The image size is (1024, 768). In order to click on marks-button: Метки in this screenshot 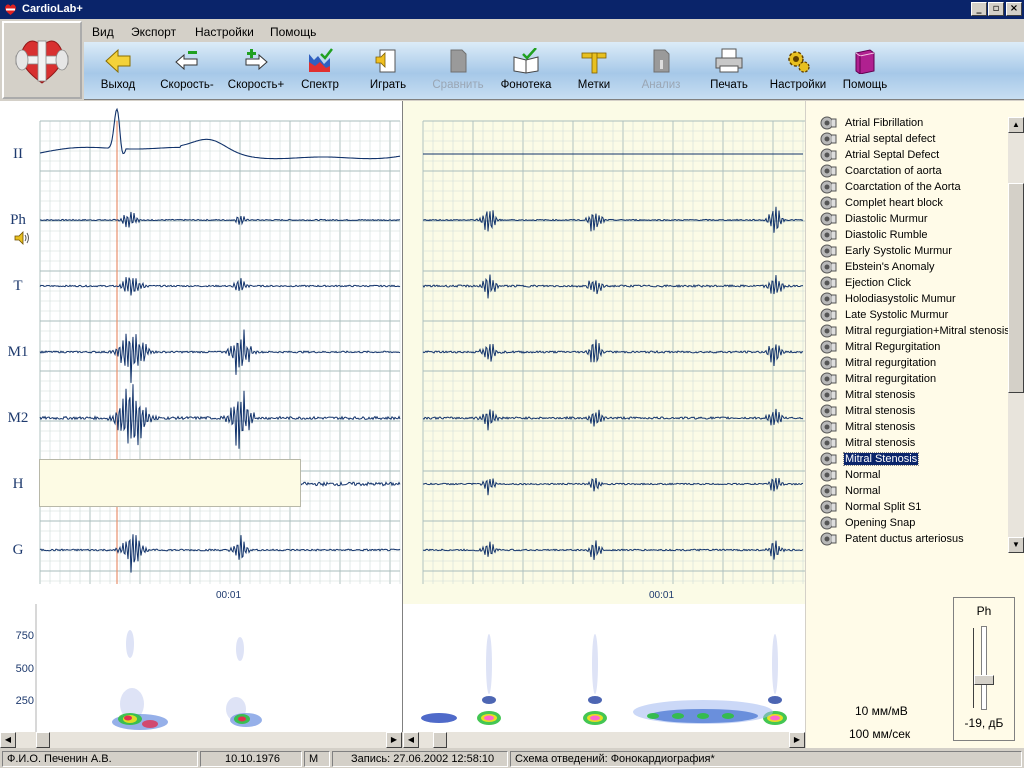, I will do `click(594, 73)`.